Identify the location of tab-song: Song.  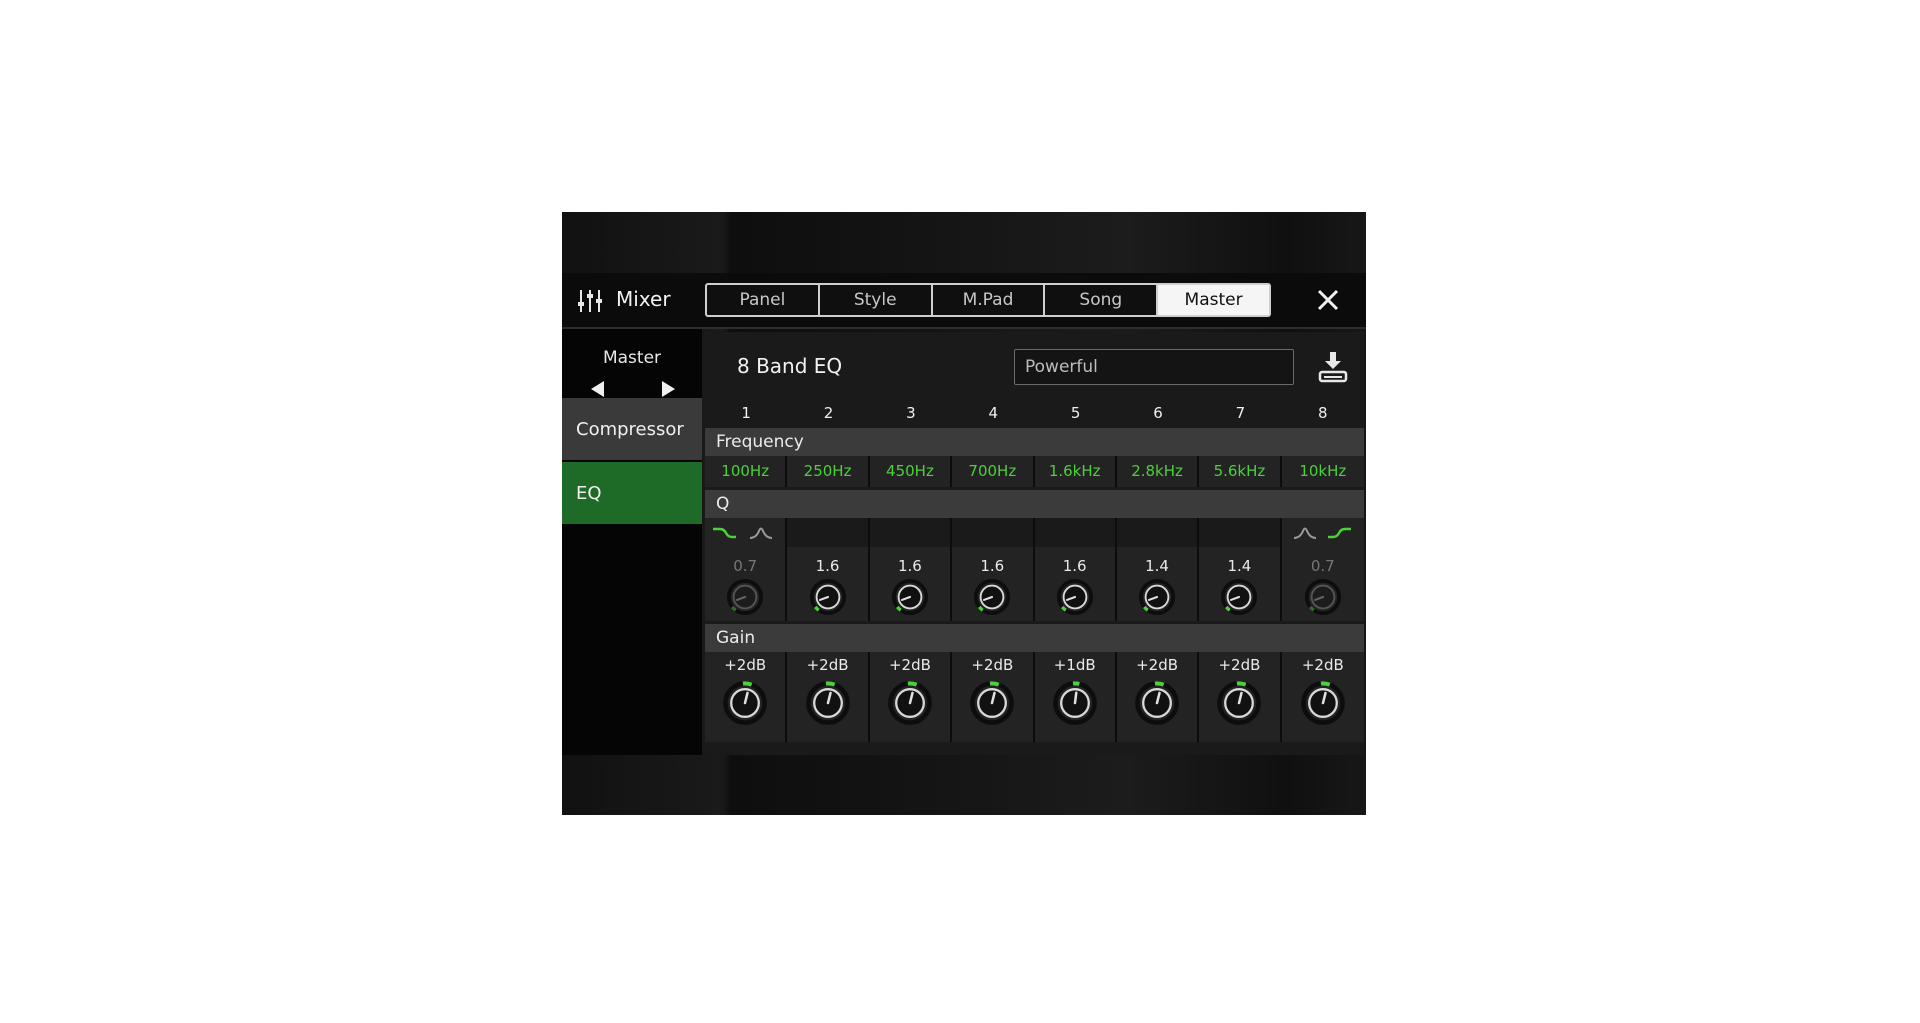
(1102, 300).